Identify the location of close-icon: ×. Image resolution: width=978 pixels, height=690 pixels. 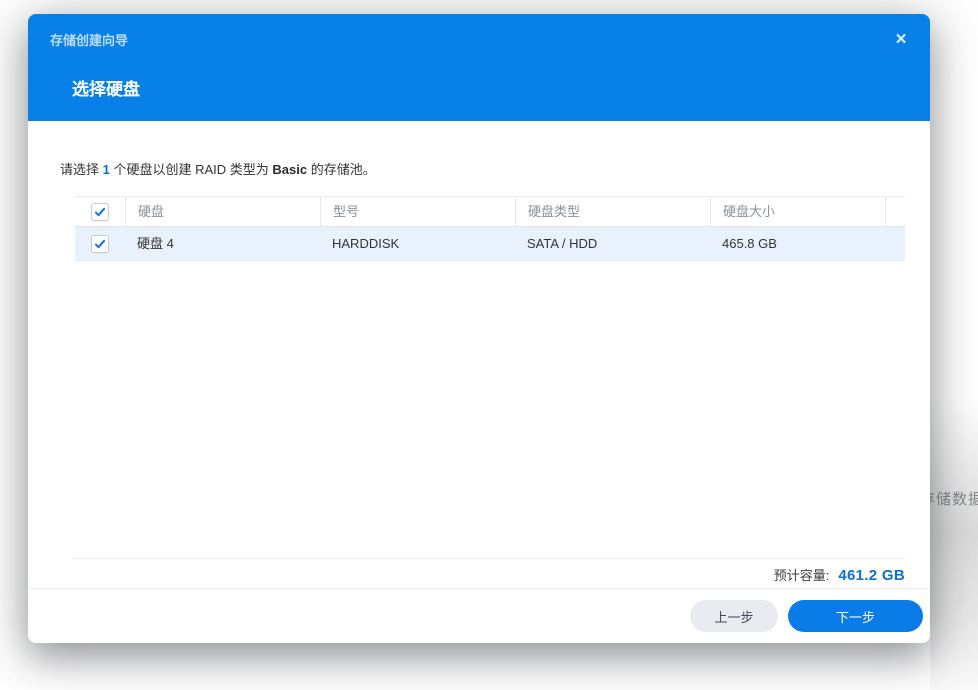
(901, 39).